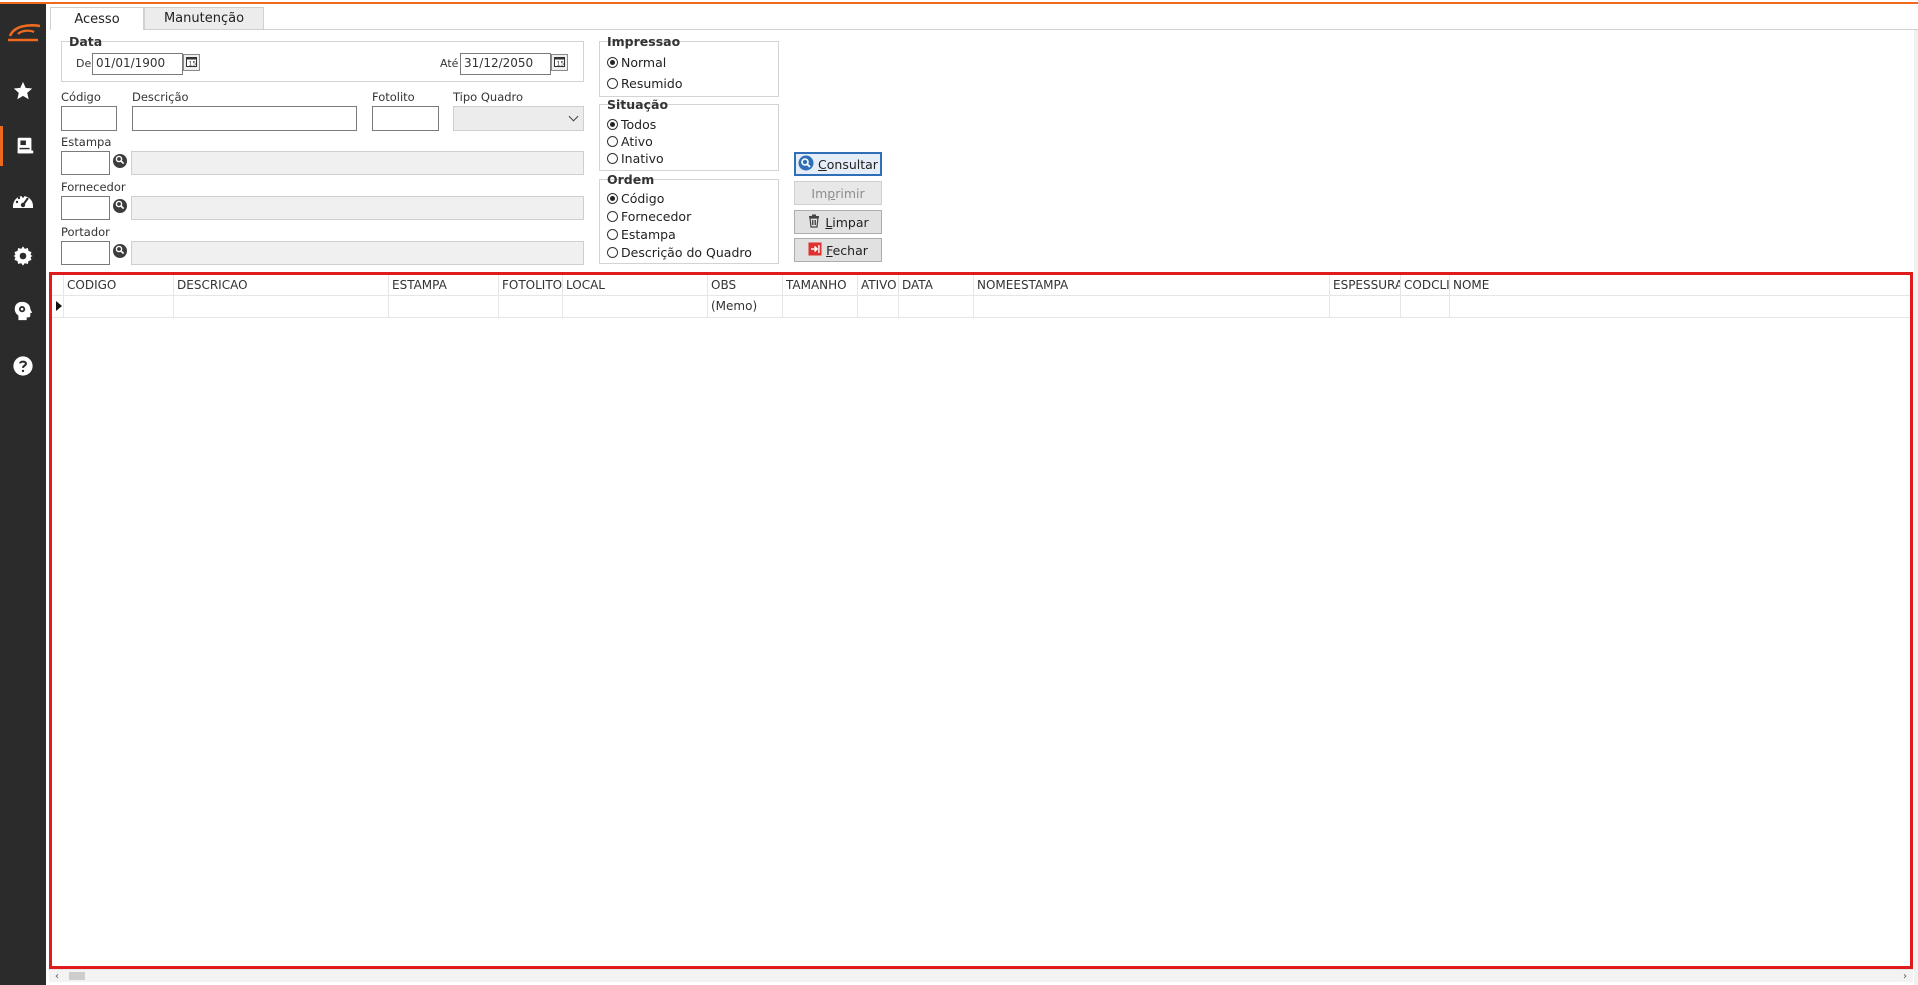  Describe the element at coordinates (93, 187) in the screenshot. I see `fornecedor-label: Fornecedor` at that location.